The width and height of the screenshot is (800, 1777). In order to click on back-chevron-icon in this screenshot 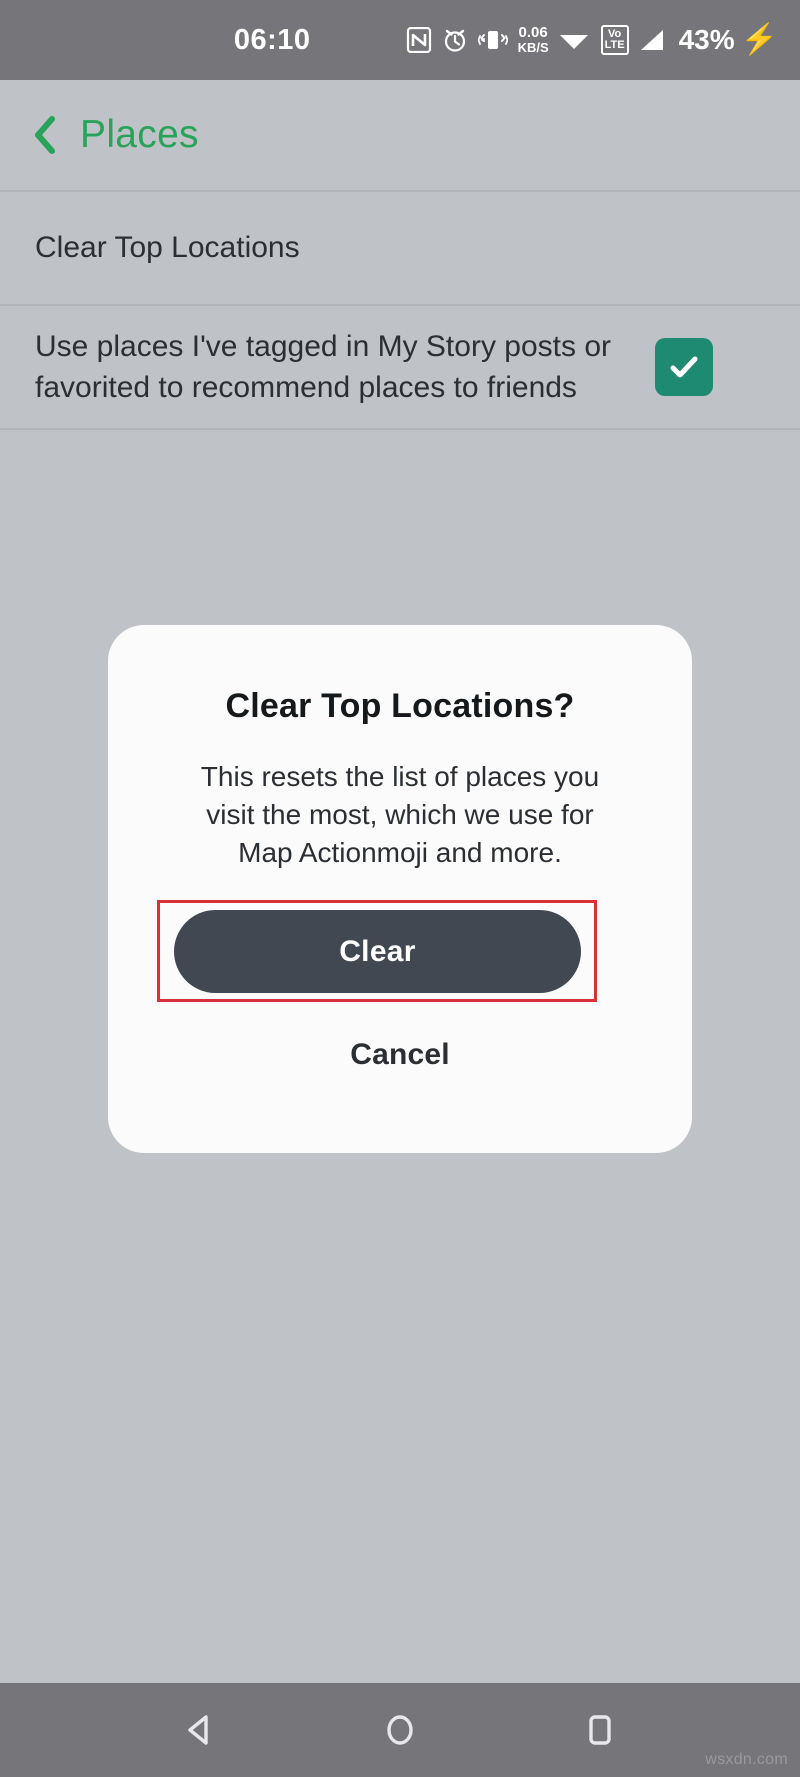, I will do `click(45, 135)`.